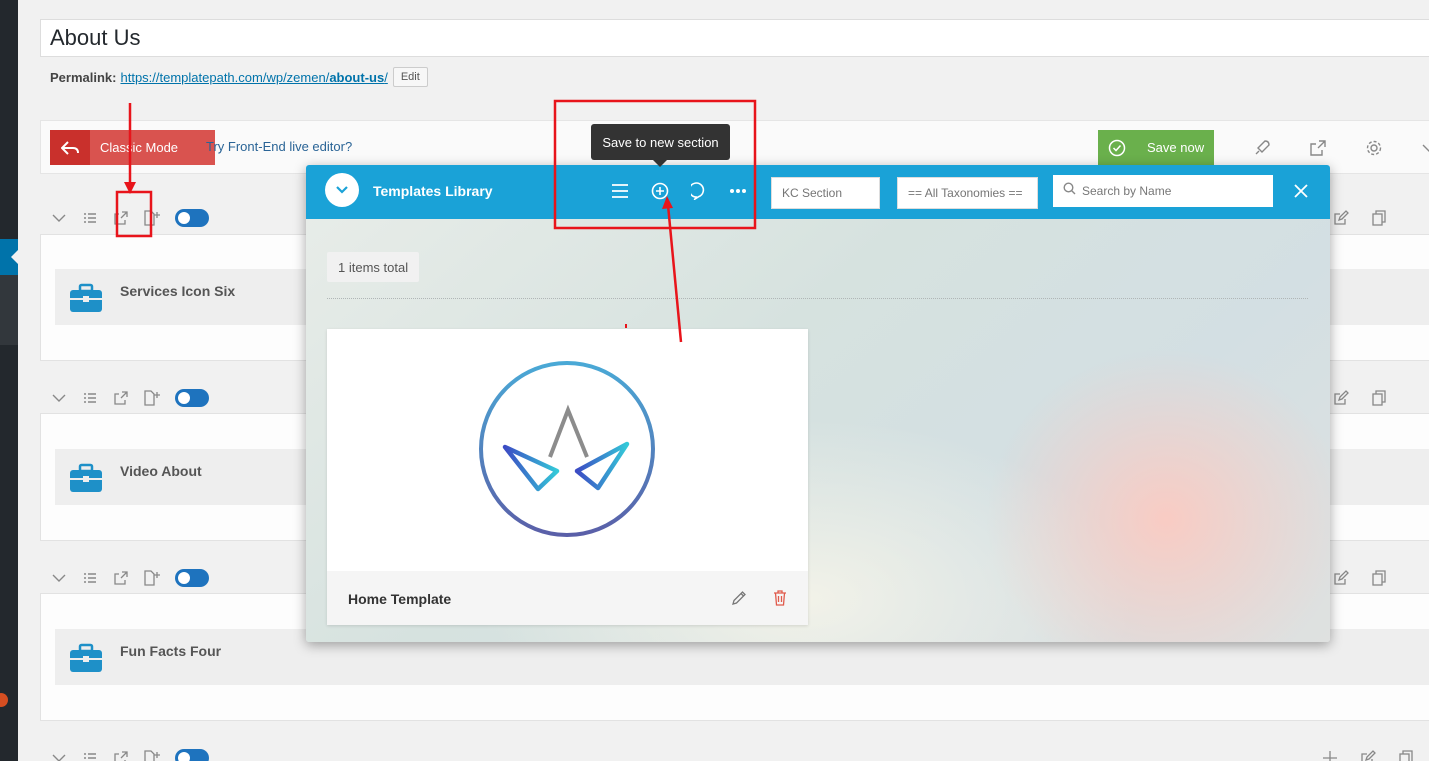  I want to click on template-card: Home Template, so click(567, 477).